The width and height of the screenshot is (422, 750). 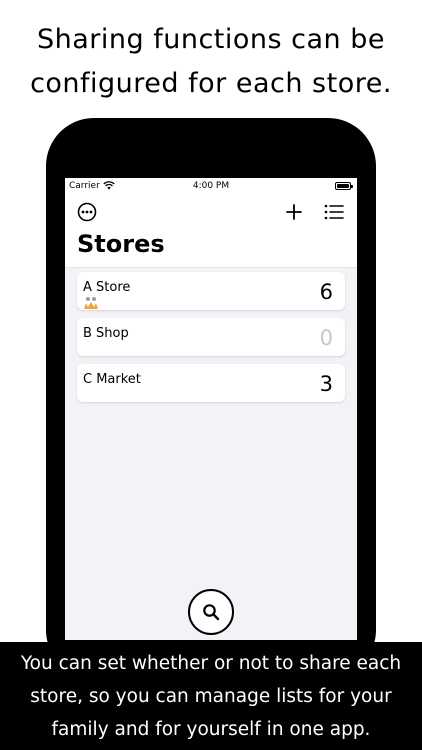 What do you see at coordinates (211, 83) in the screenshot?
I see `headline-line-2: configured for each store.` at bounding box center [211, 83].